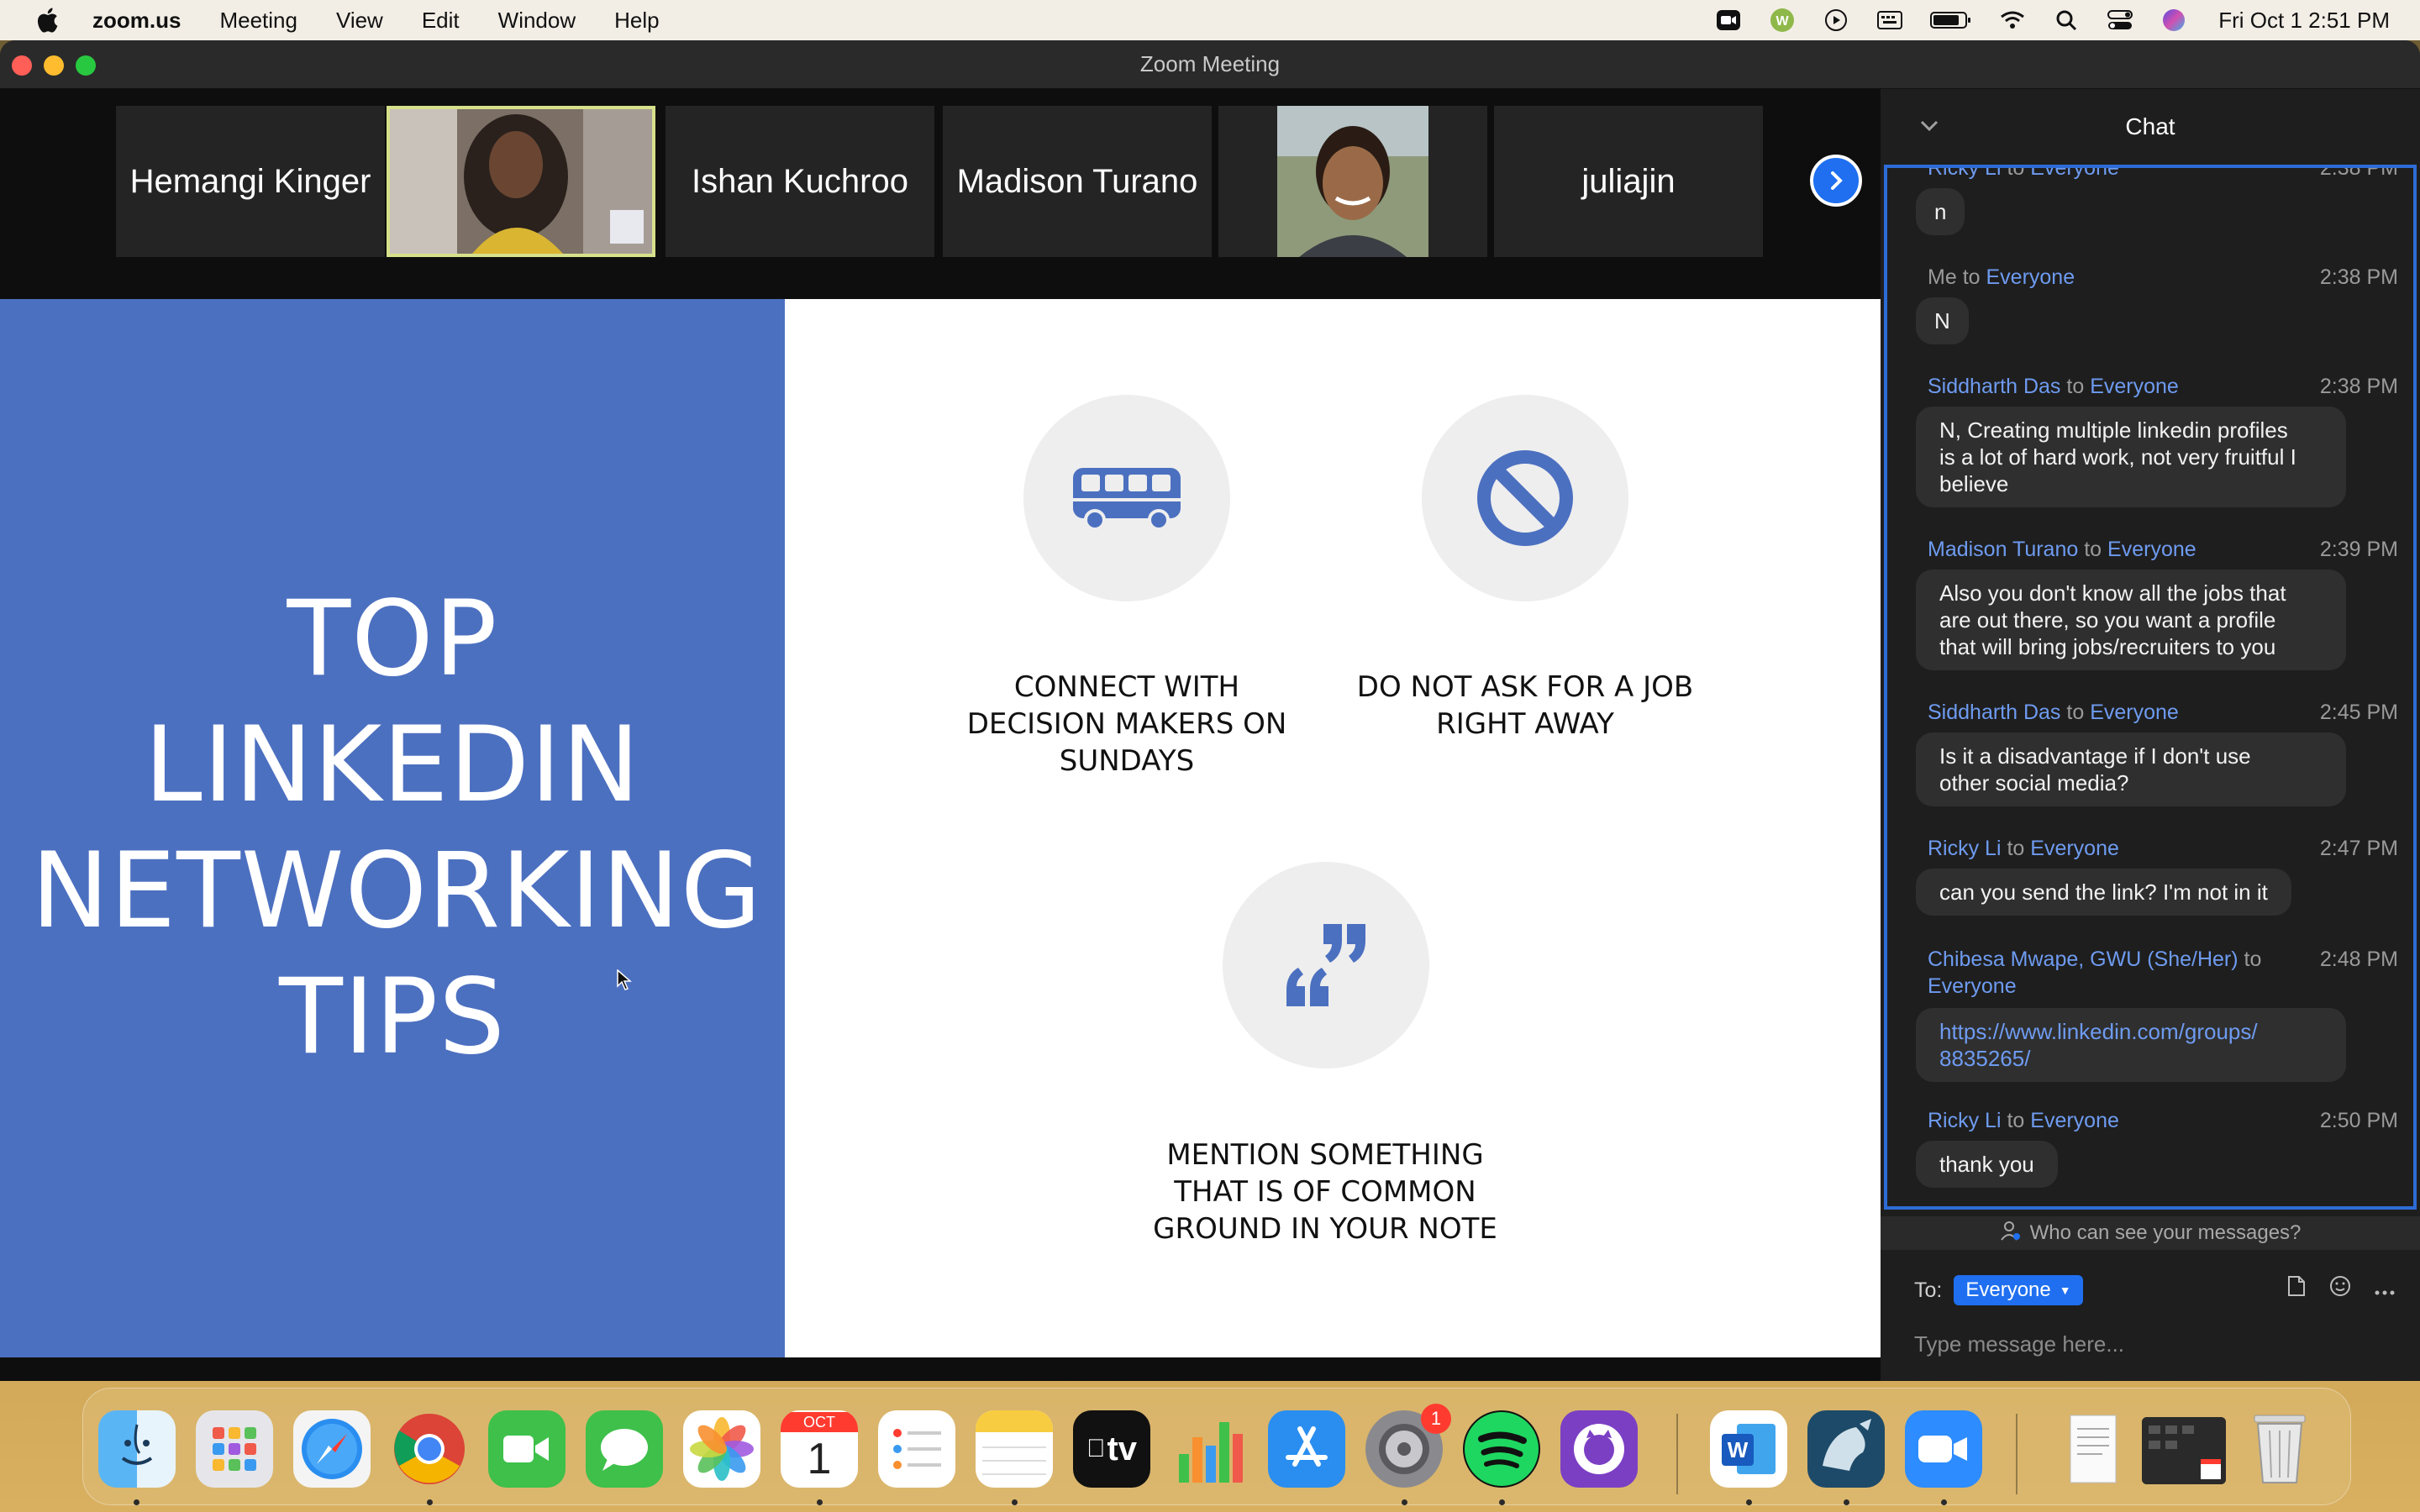 Image resolution: width=2420 pixels, height=1512 pixels. I want to click on chevron-right-icon, so click(1837, 180).